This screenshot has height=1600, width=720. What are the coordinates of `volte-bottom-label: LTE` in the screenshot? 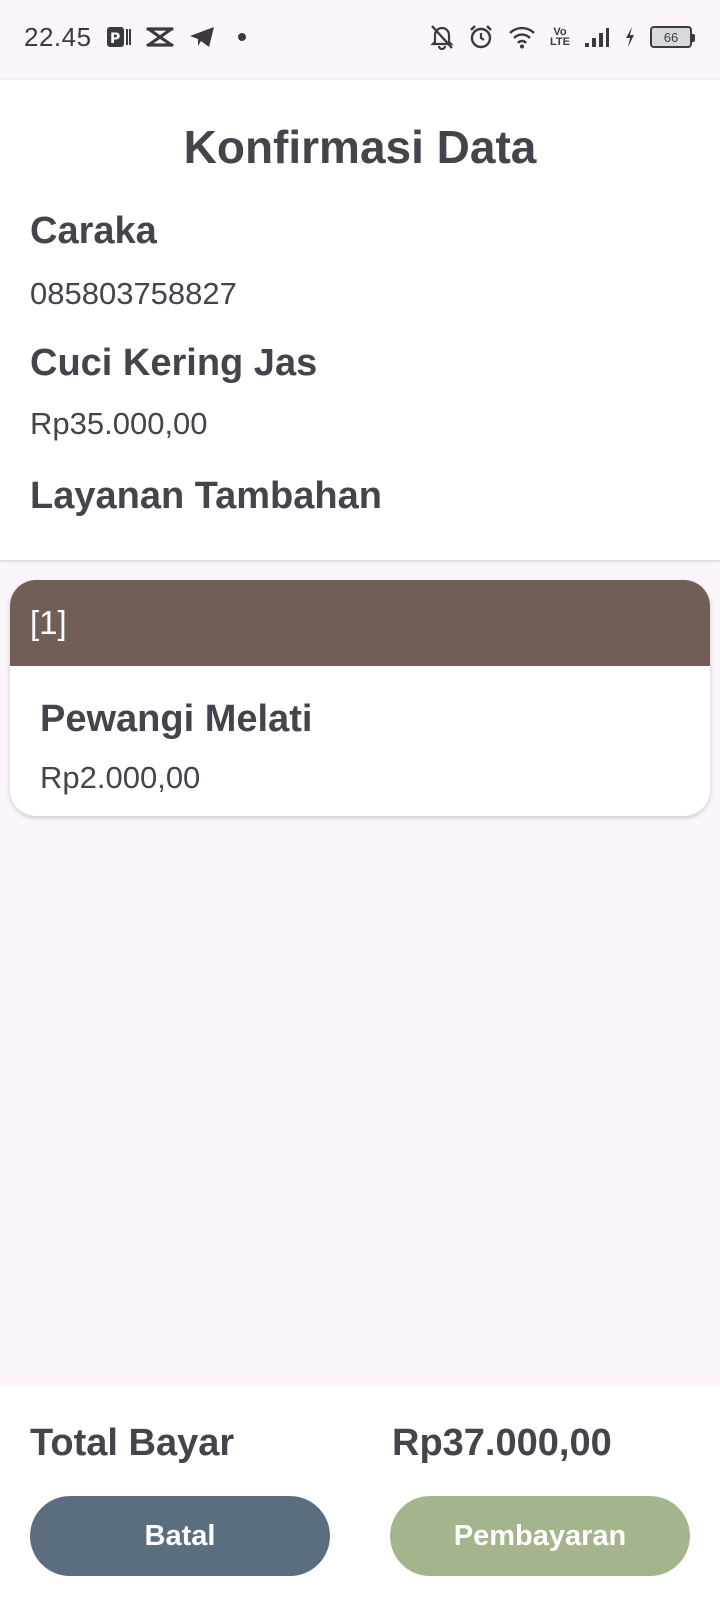 It's located at (560, 42).